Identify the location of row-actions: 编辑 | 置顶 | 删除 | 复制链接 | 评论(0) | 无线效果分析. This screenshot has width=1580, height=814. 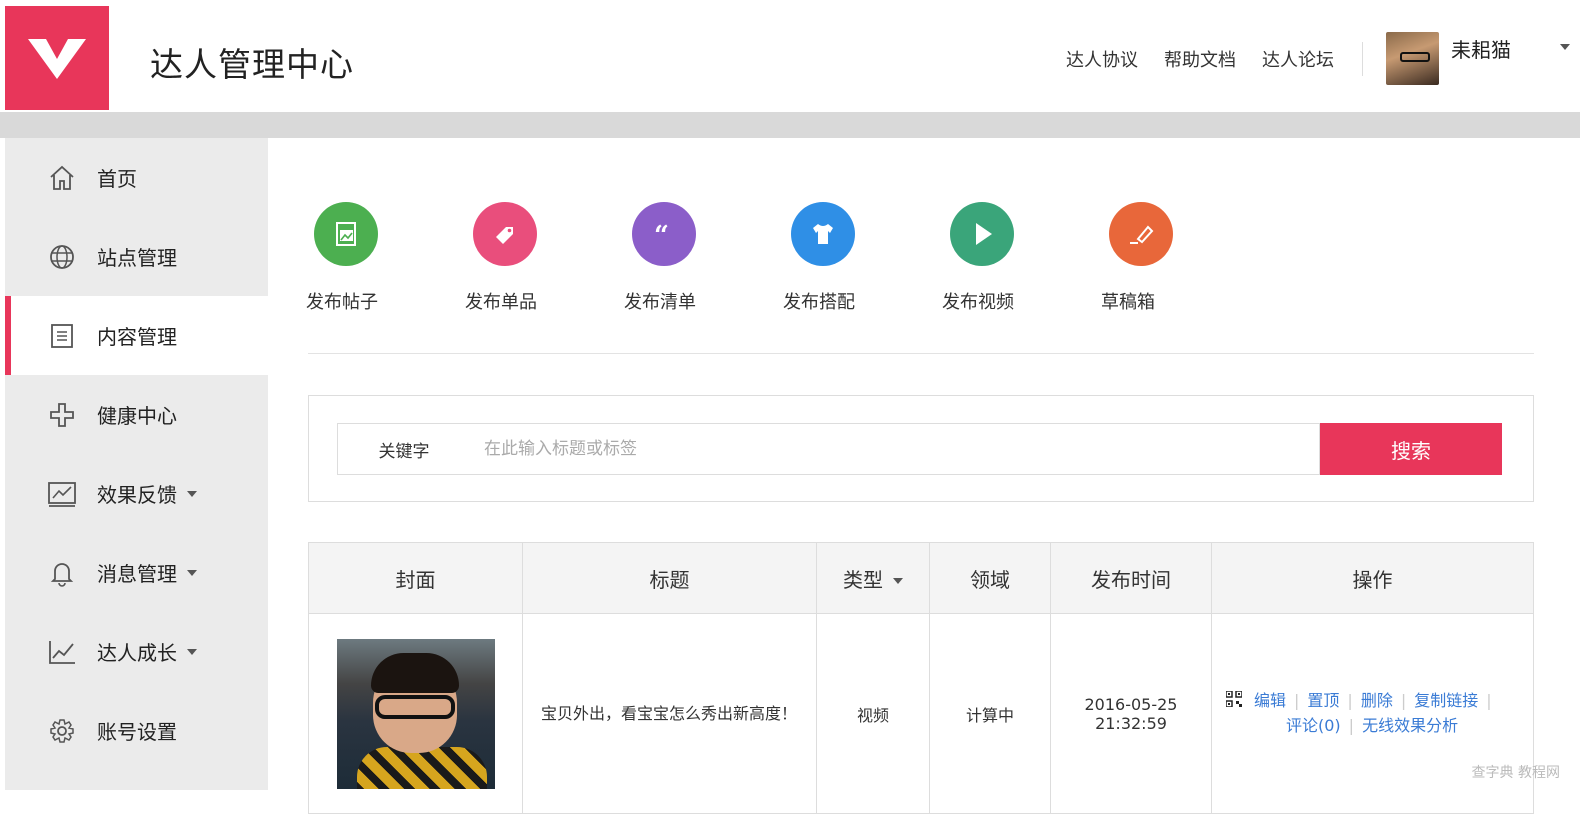
(1372, 713).